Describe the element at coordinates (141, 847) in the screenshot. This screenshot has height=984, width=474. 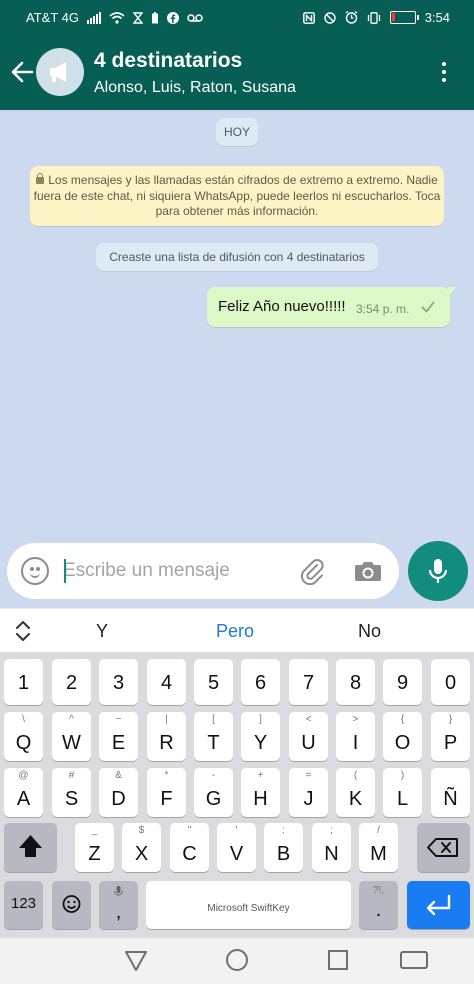
I see `key-x: $ X` at that location.